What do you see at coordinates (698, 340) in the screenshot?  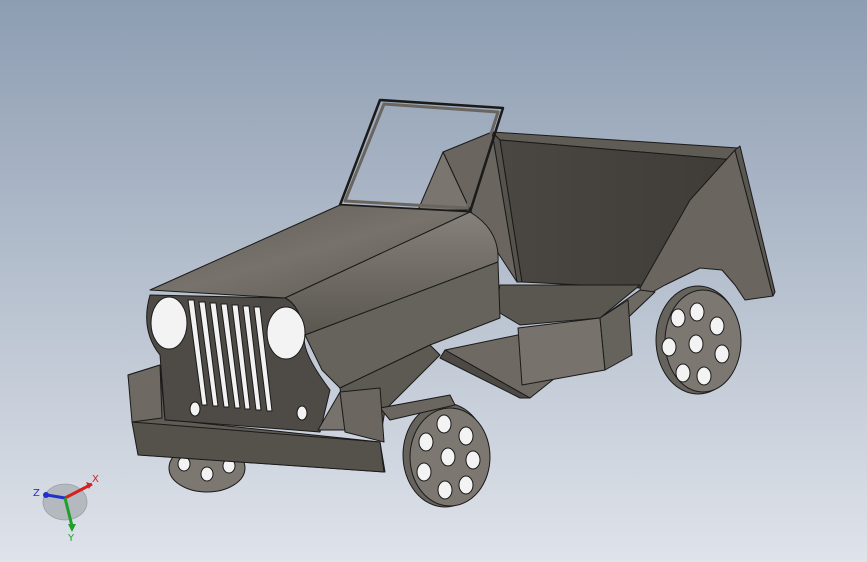 I see `rear-right-wheel` at bounding box center [698, 340].